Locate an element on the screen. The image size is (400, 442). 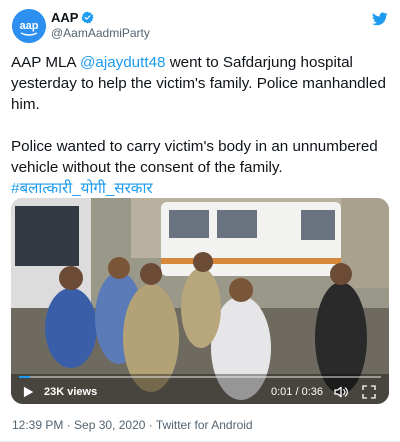
view-count: 23K views is located at coordinates (71, 392).